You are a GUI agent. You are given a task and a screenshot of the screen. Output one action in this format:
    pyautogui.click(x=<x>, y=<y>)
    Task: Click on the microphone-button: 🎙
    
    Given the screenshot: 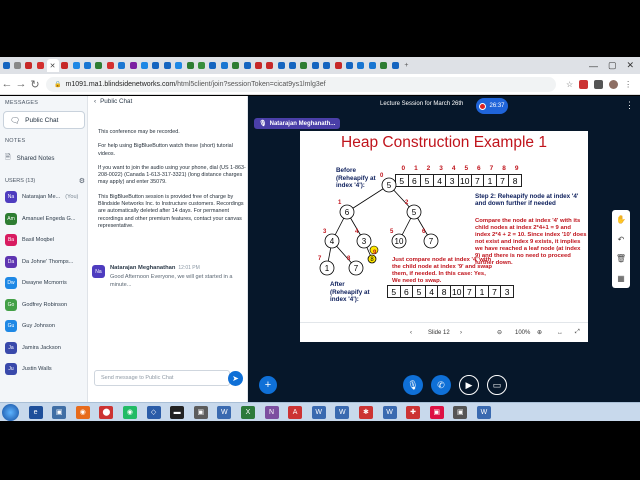 What is the action you would take?
    pyautogui.click(x=413, y=385)
    